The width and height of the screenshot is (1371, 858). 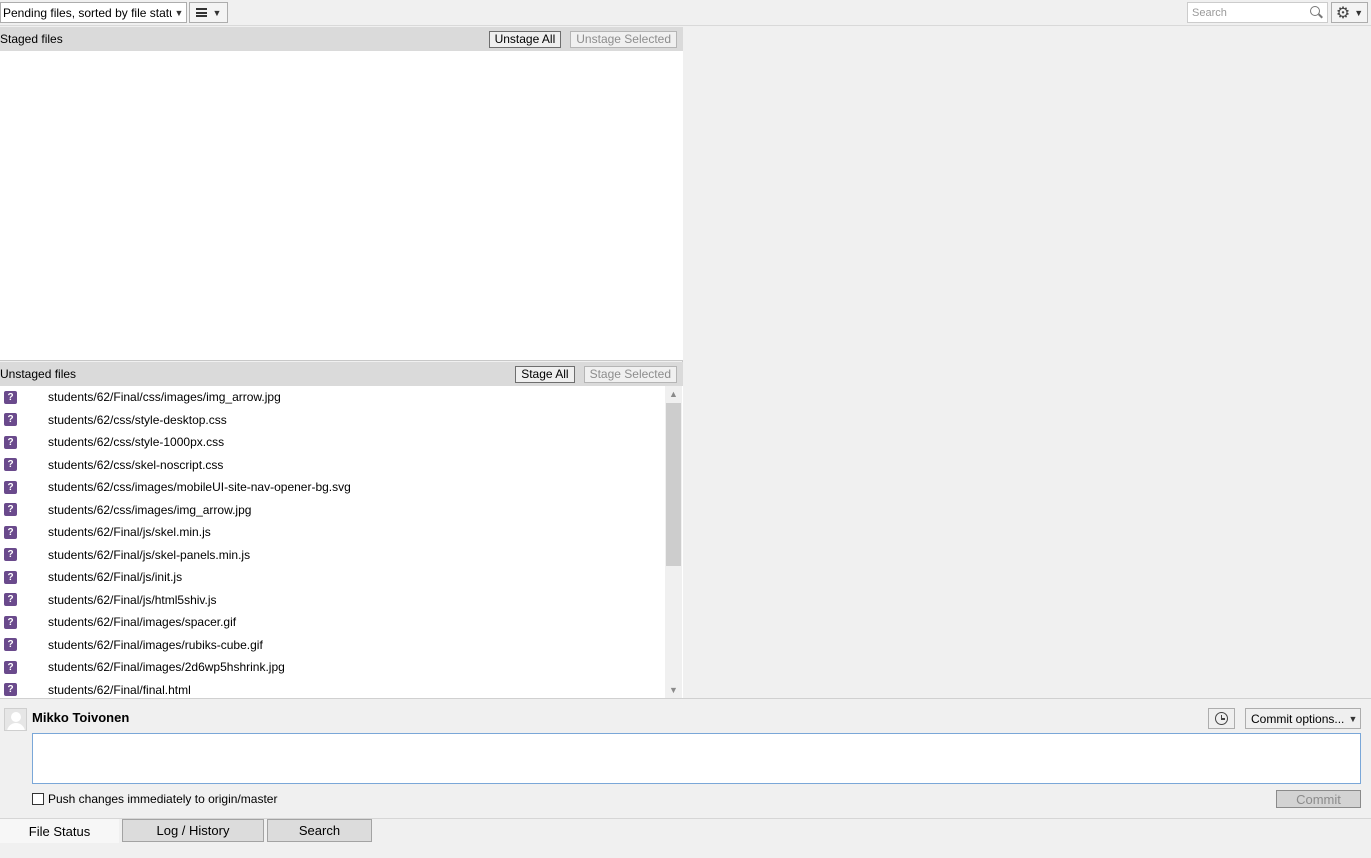 I want to click on search-box, so click(x=1257, y=12).